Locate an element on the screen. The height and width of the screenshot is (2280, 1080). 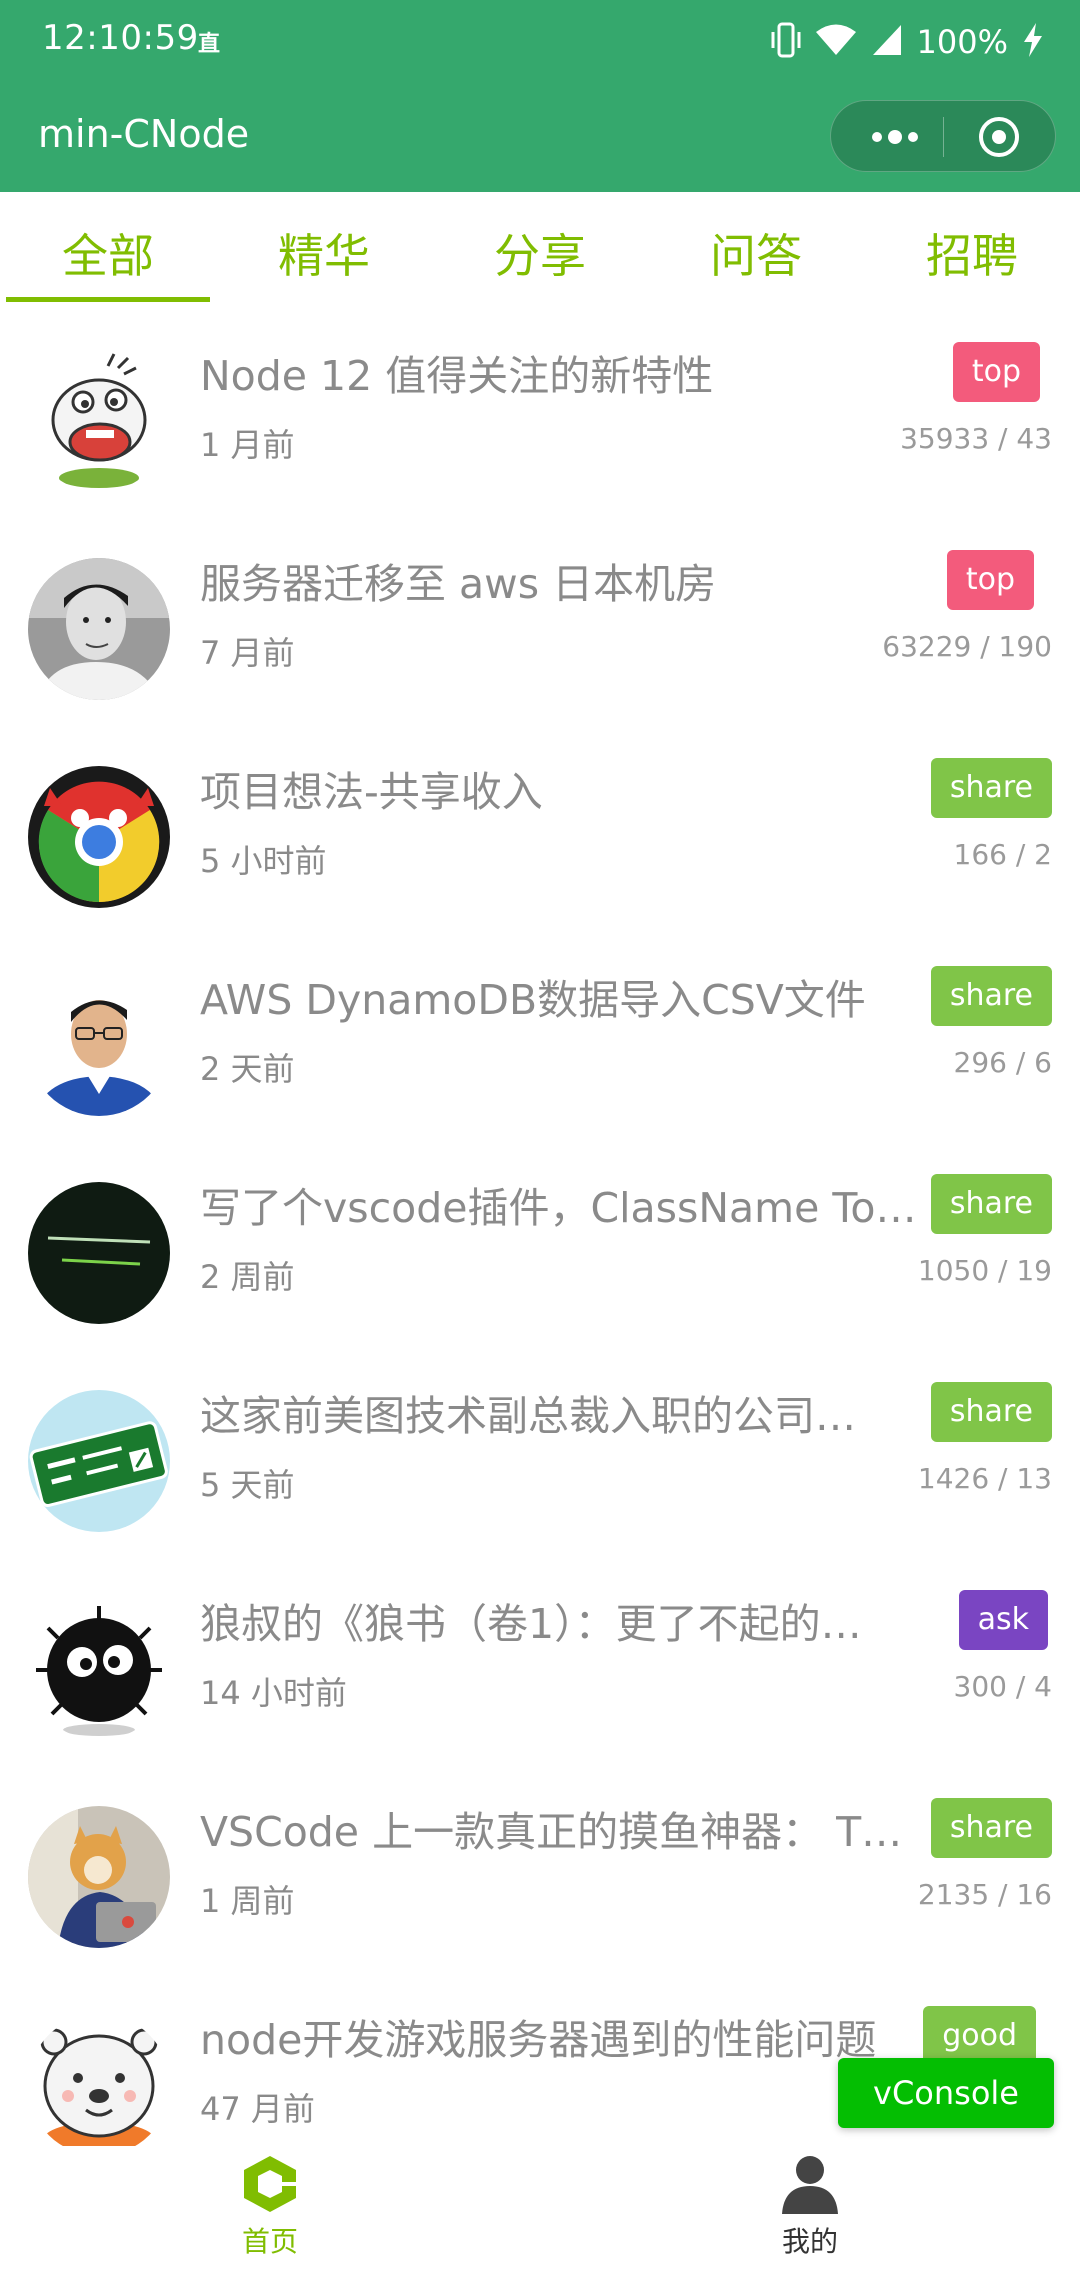
user-icon is located at coordinates (810, 2187).